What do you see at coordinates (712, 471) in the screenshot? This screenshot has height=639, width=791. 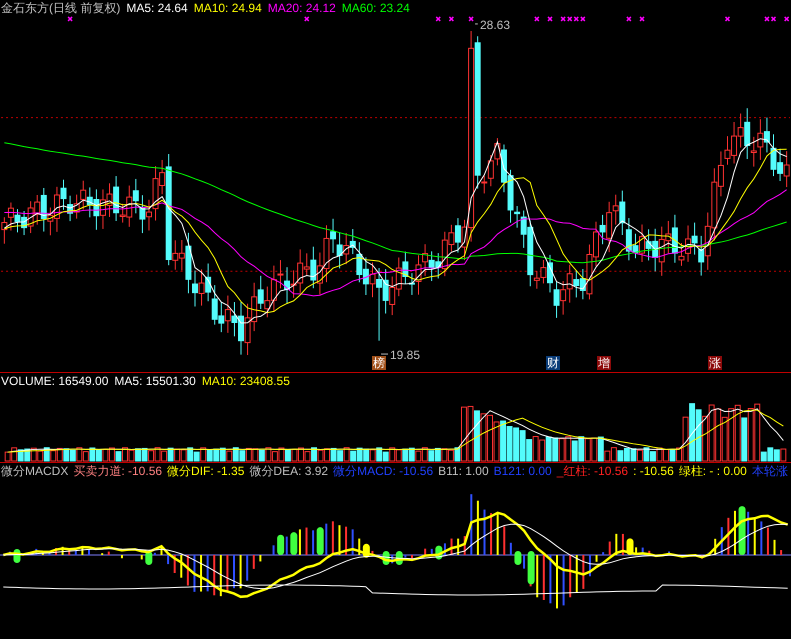 I see `macd-indicator-value: 绿柱: - : 0.00` at bounding box center [712, 471].